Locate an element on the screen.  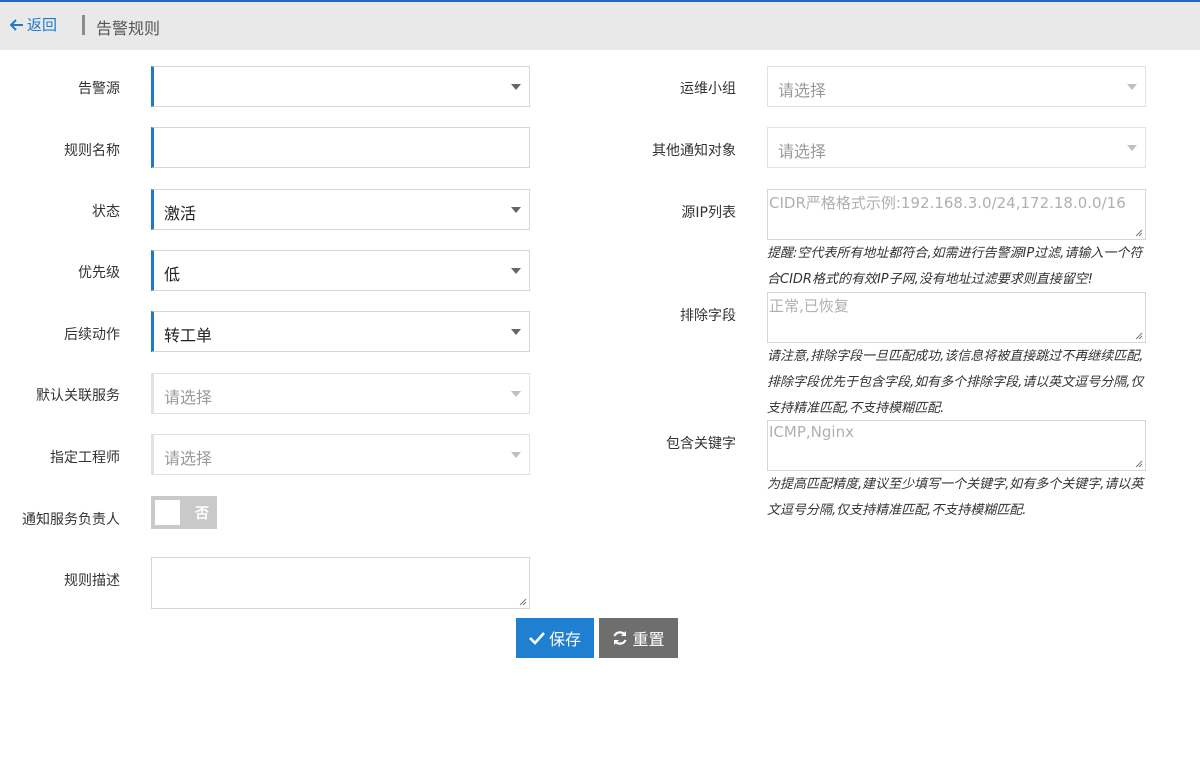
alert-source-label: 告警源 is located at coordinates (99, 89).